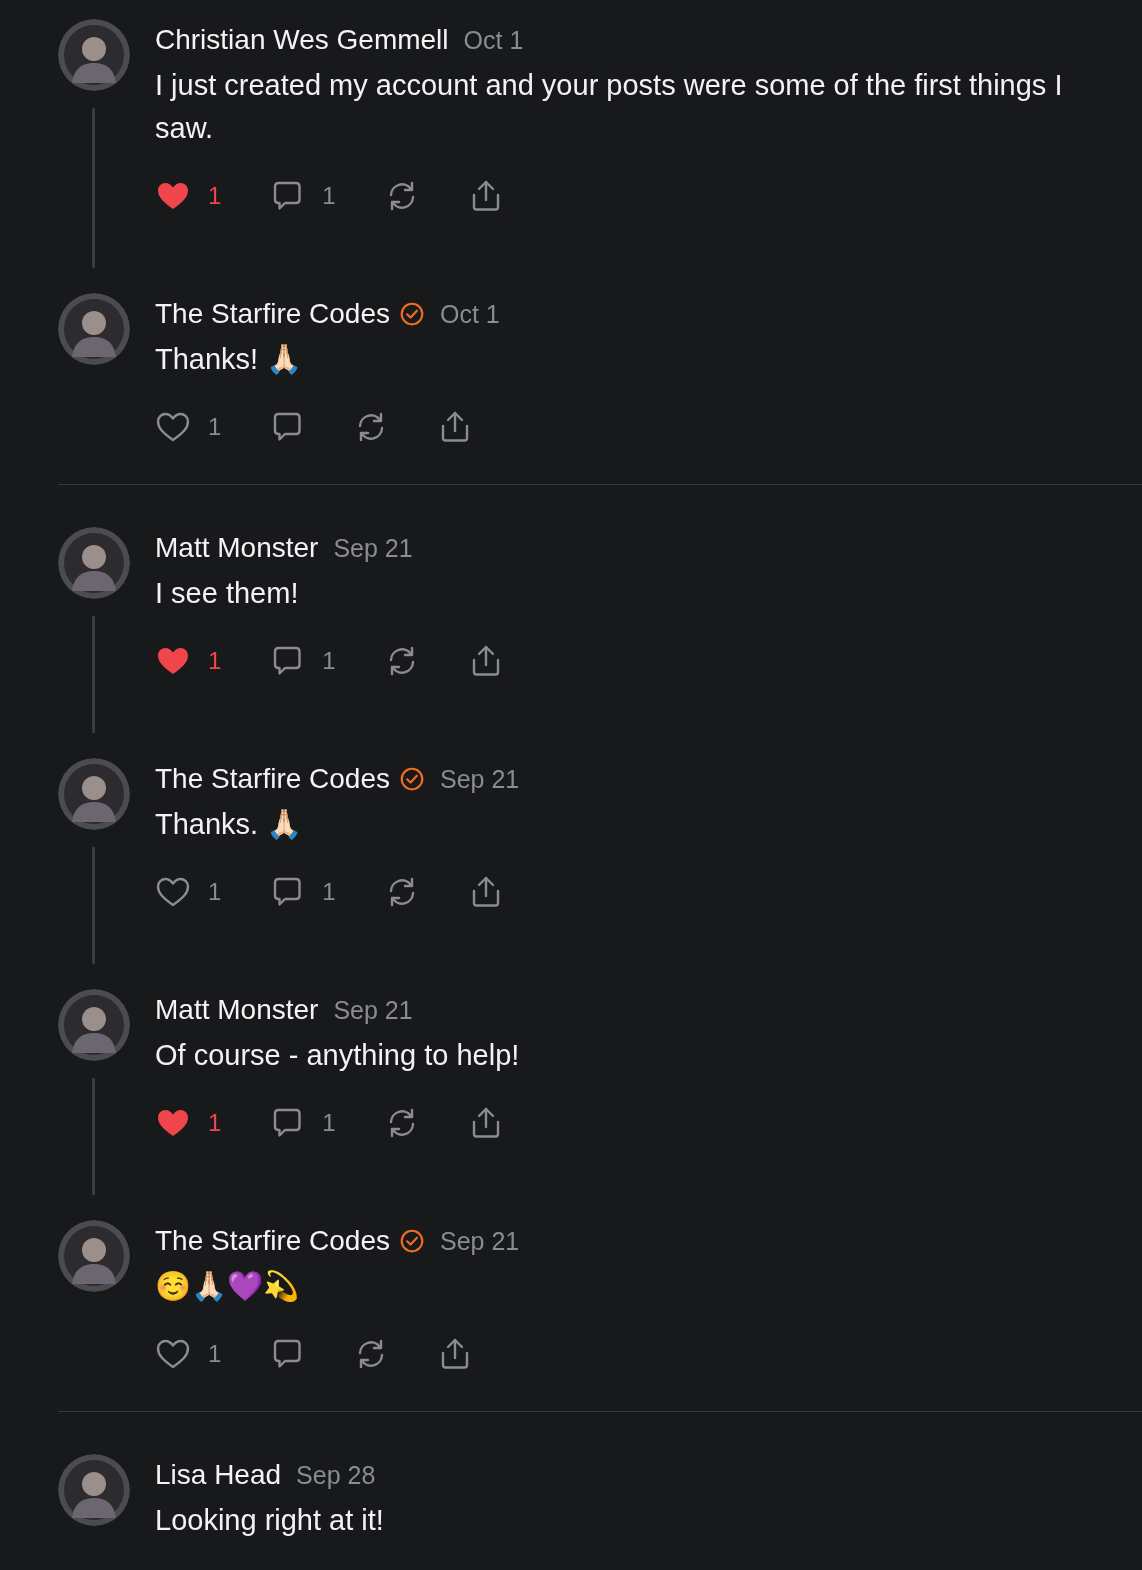 The width and height of the screenshot is (1142, 1570). What do you see at coordinates (609, 107) in the screenshot?
I see `post-text: I just created my account and your posts were some of the first things I saw.` at bounding box center [609, 107].